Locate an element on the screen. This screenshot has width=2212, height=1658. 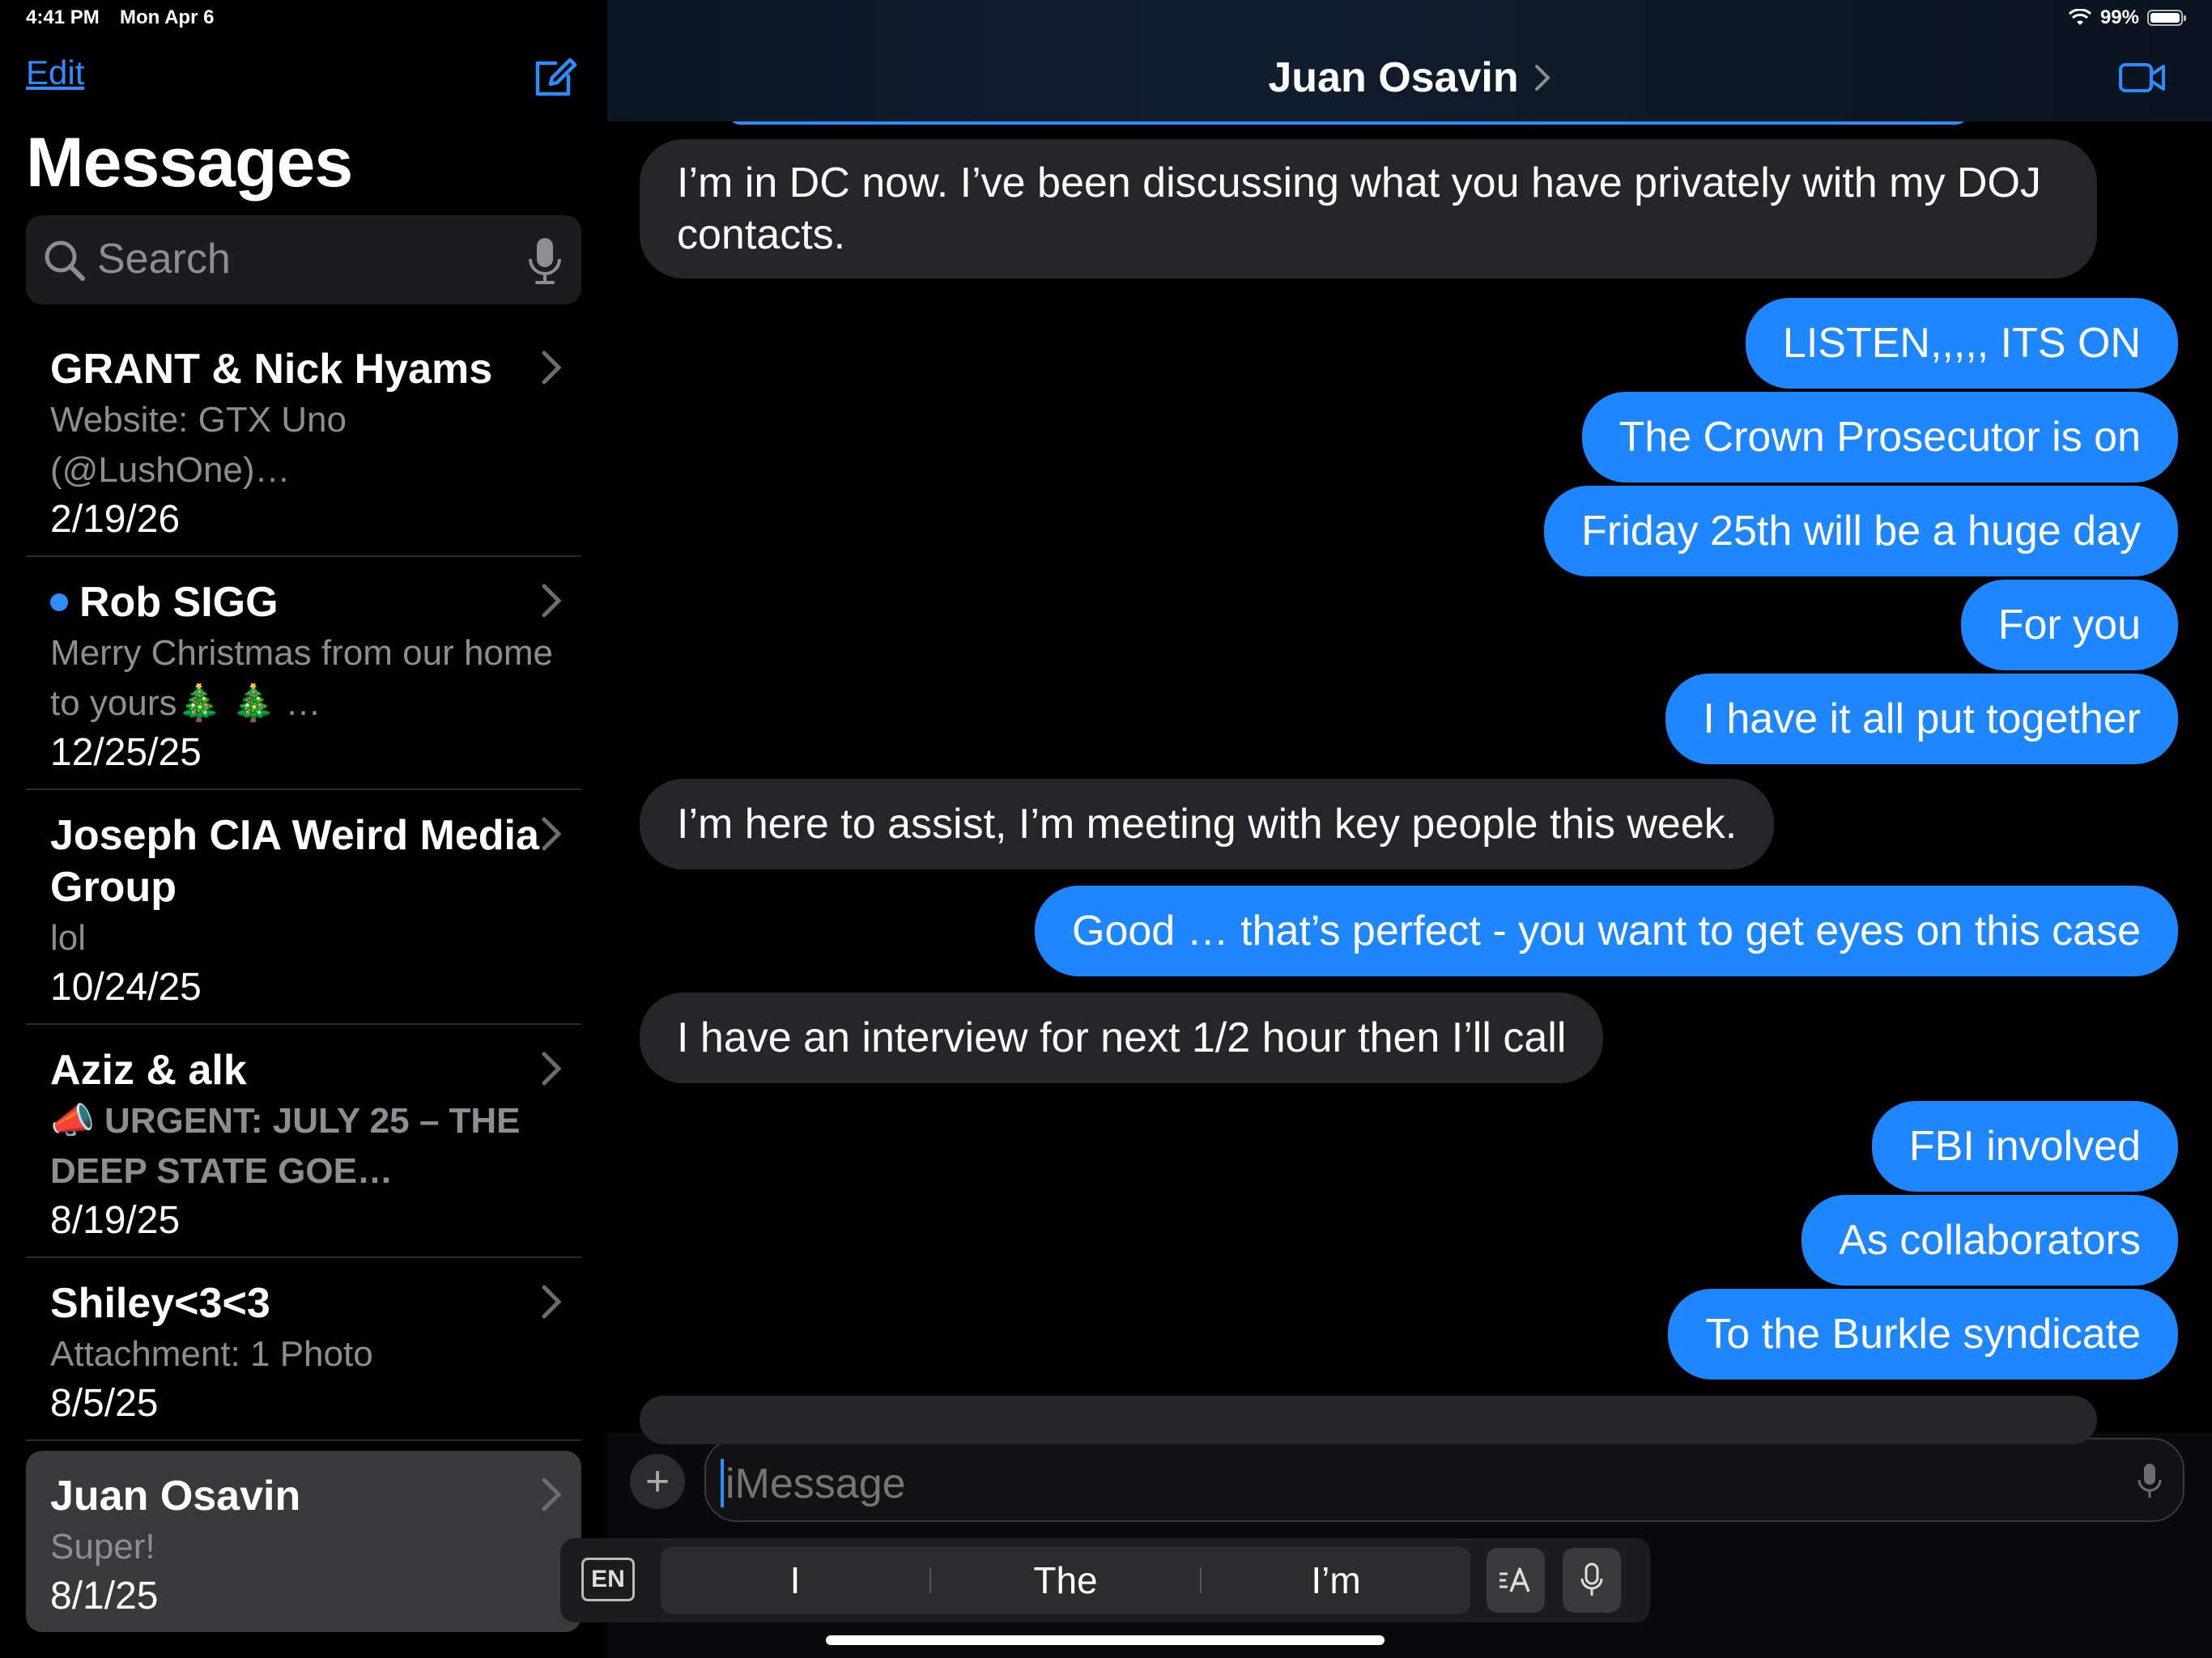
text-format-button is located at coordinates (1516, 1580).